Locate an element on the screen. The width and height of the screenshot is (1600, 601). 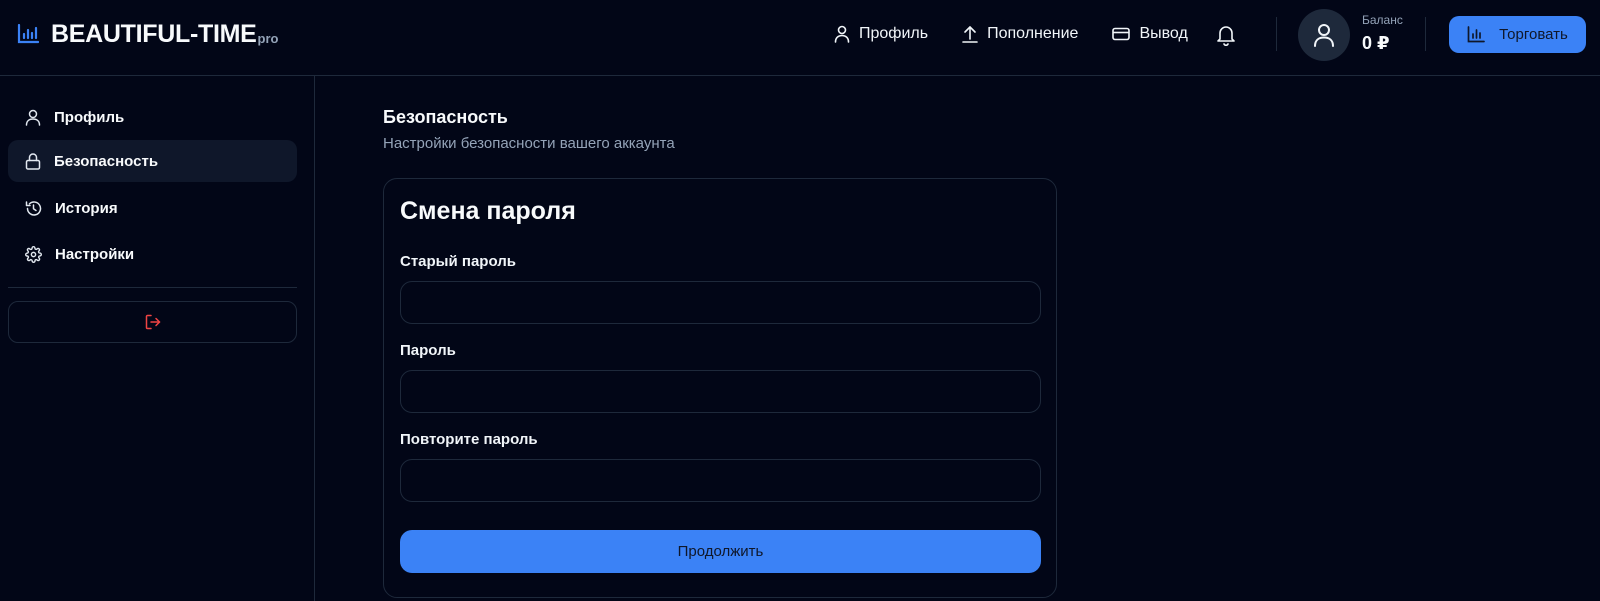
sidebar-divider is located at coordinates (152, 287).